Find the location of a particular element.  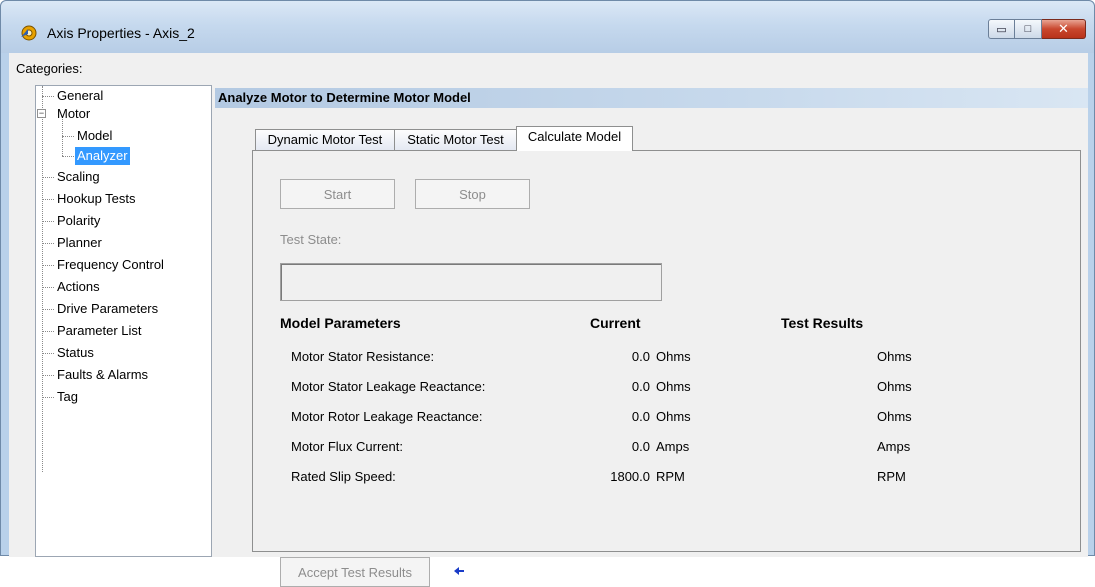

accept-test-results-button: Accept Test Results is located at coordinates (355, 572).